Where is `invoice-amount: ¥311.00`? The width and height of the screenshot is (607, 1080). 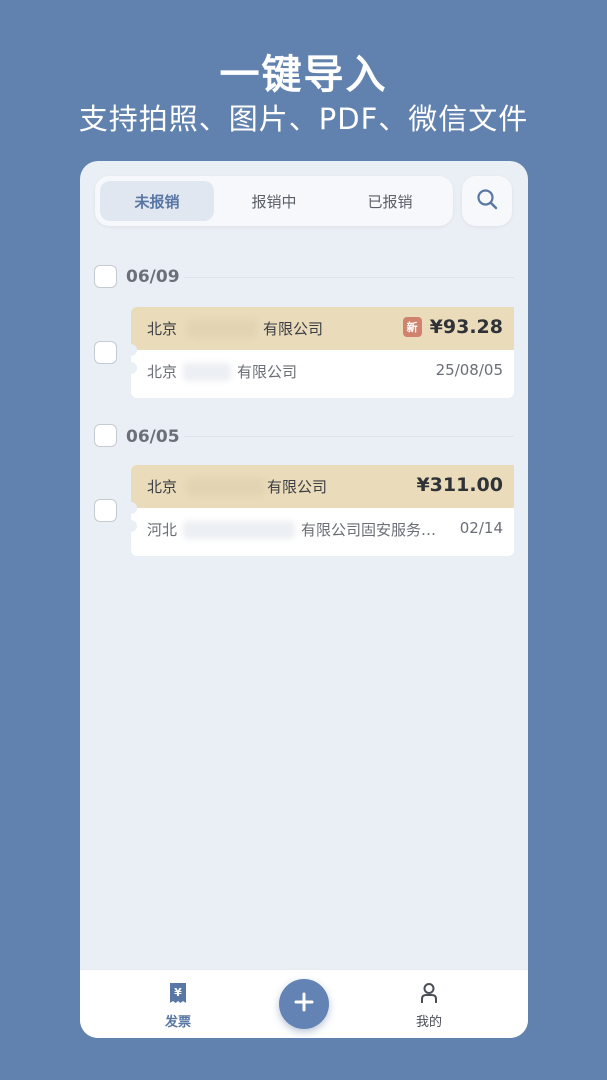
invoice-amount: ¥311.00 is located at coordinates (459, 485).